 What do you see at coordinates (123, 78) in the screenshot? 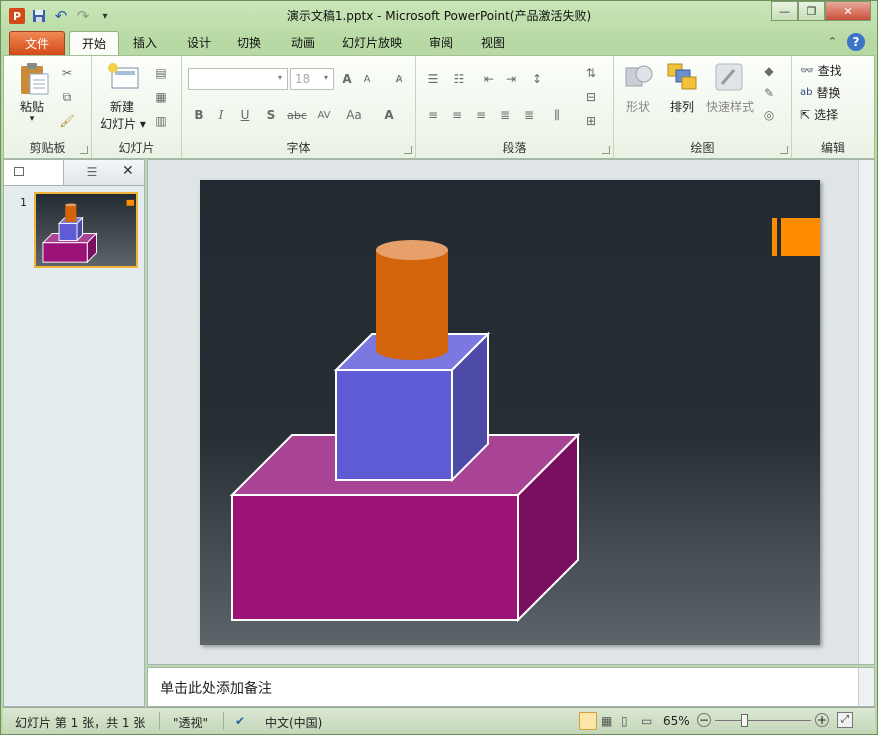
I see `new-slide-icon` at bounding box center [123, 78].